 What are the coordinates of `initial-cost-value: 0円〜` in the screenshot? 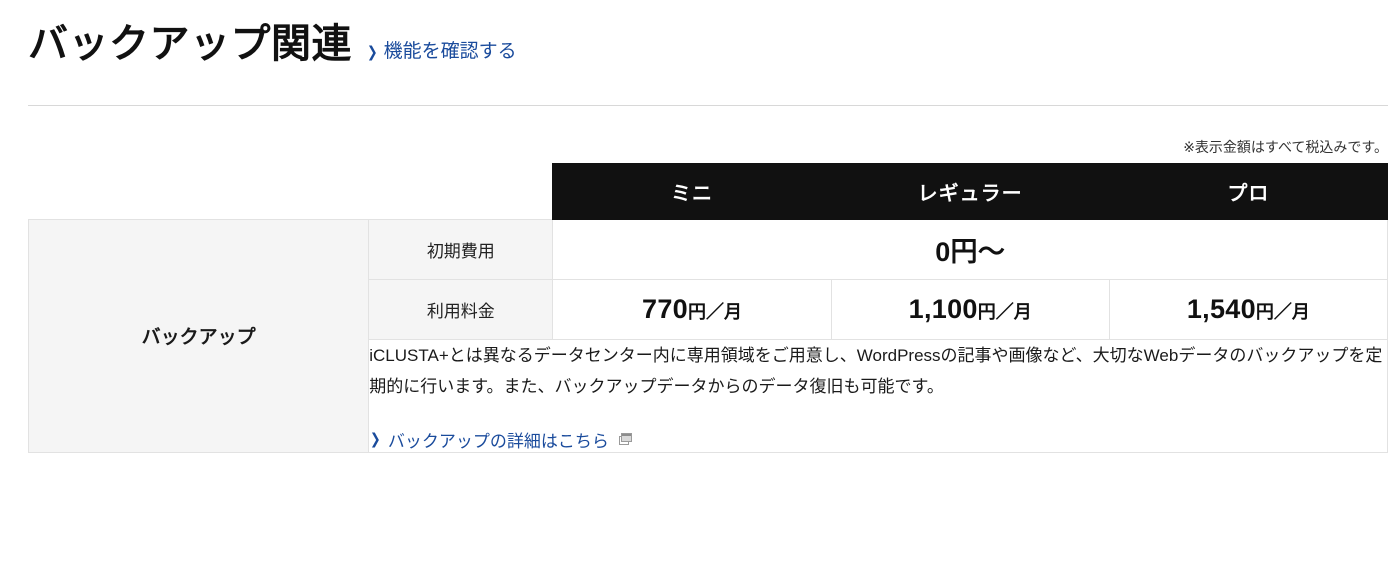 It's located at (970, 249).